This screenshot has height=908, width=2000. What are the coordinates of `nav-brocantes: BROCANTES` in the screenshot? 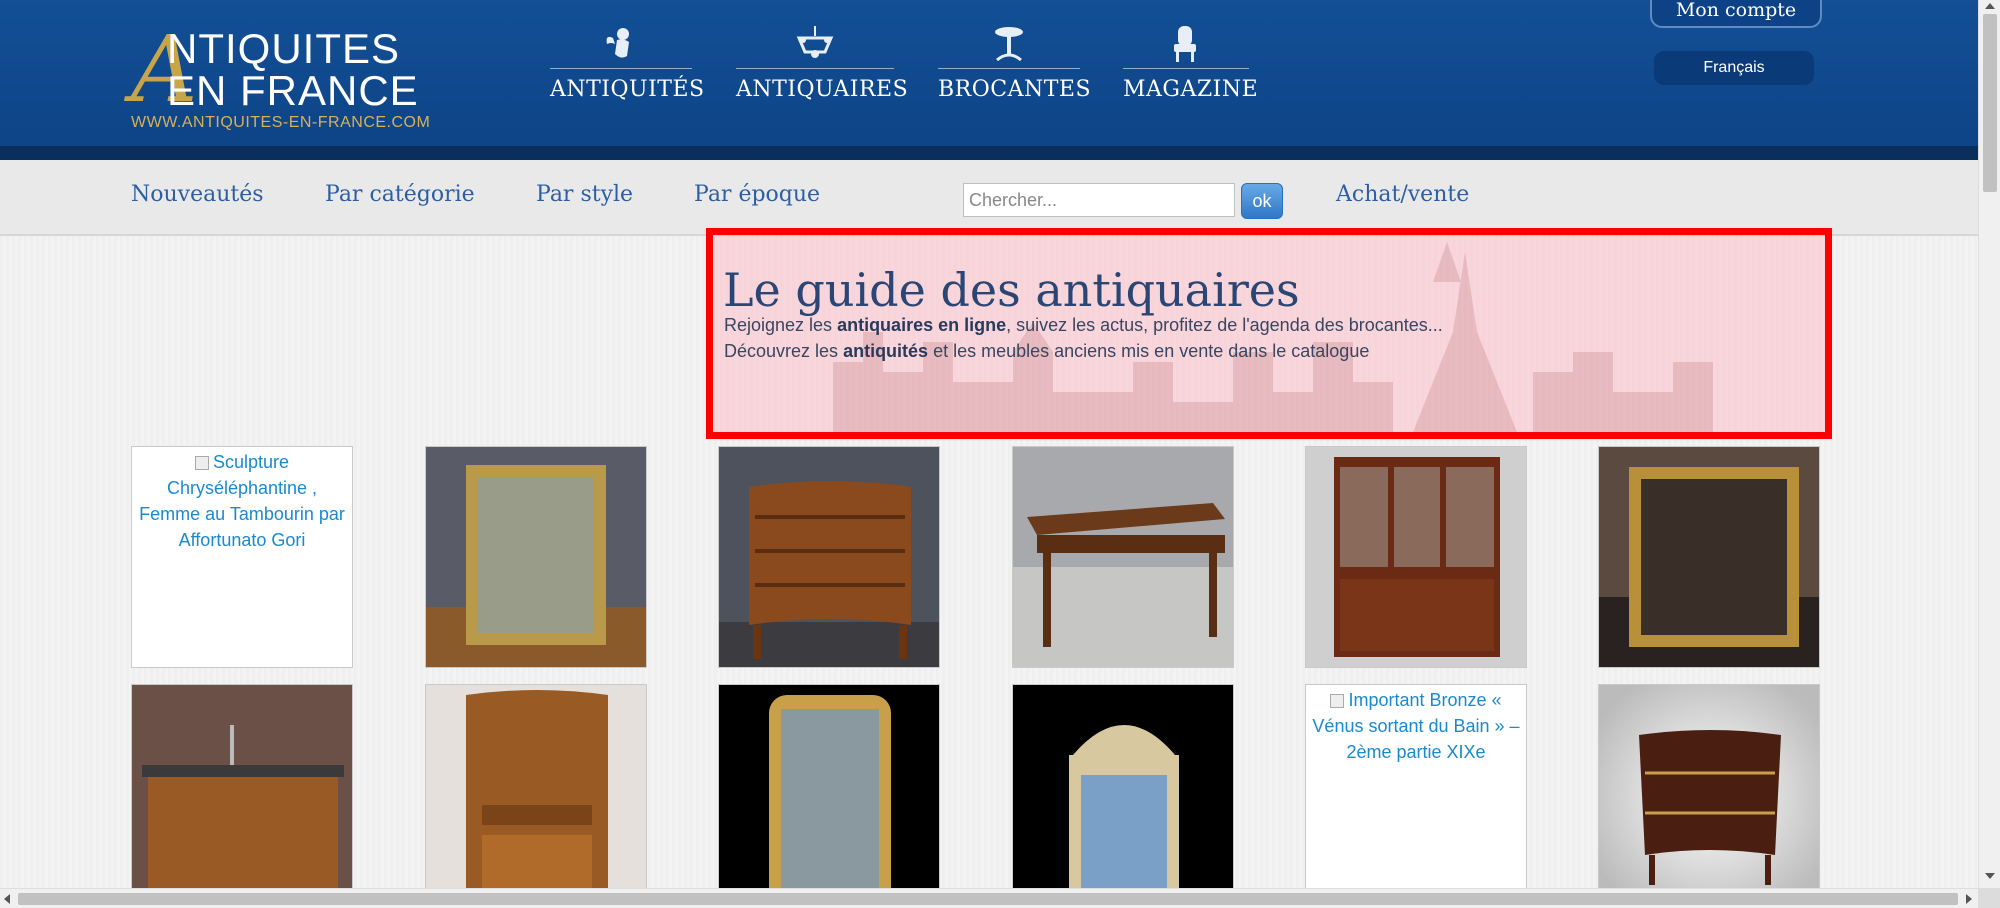 It's located at (1015, 63).